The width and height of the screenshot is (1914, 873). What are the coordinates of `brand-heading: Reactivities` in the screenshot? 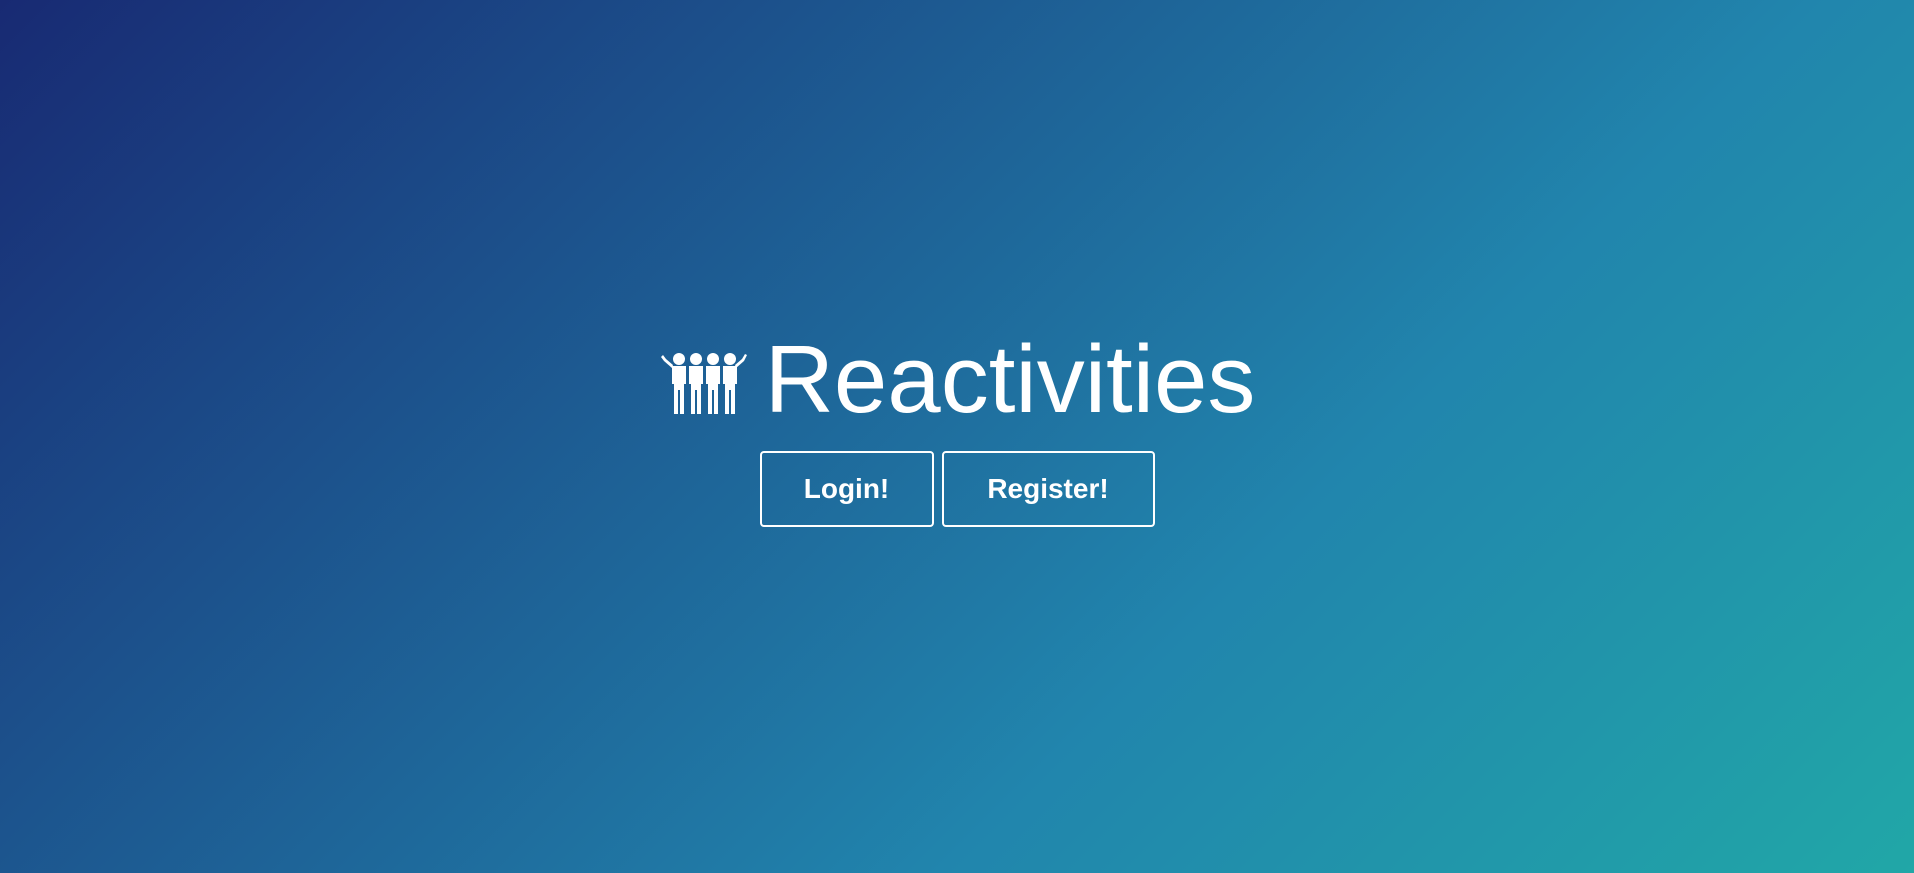 It's located at (957, 380).